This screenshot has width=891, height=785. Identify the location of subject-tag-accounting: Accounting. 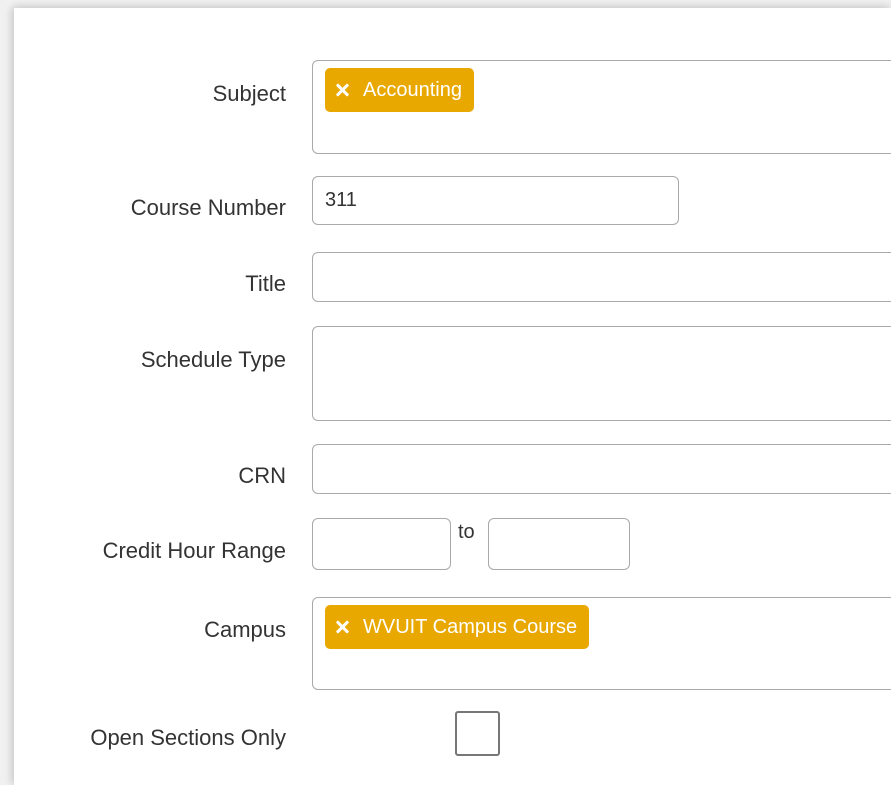
(399, 90).